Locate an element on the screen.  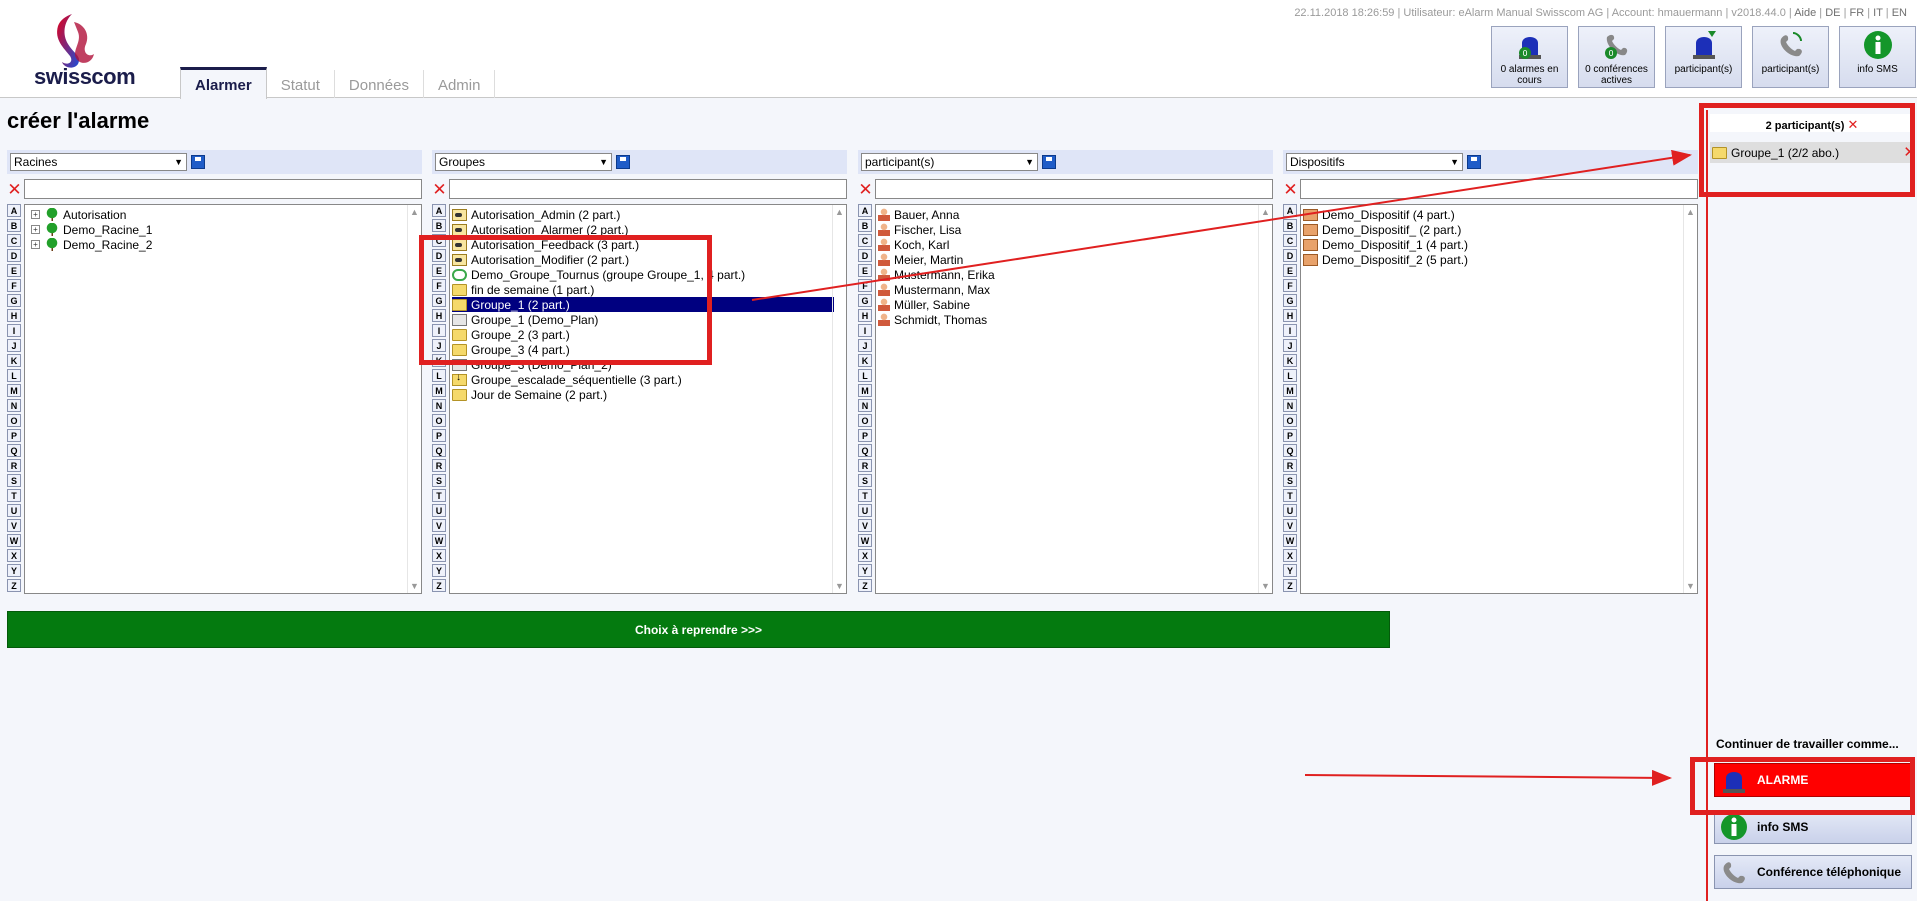
choose-button: Choix à reprendre >>> is located at coordinates (698, 629).